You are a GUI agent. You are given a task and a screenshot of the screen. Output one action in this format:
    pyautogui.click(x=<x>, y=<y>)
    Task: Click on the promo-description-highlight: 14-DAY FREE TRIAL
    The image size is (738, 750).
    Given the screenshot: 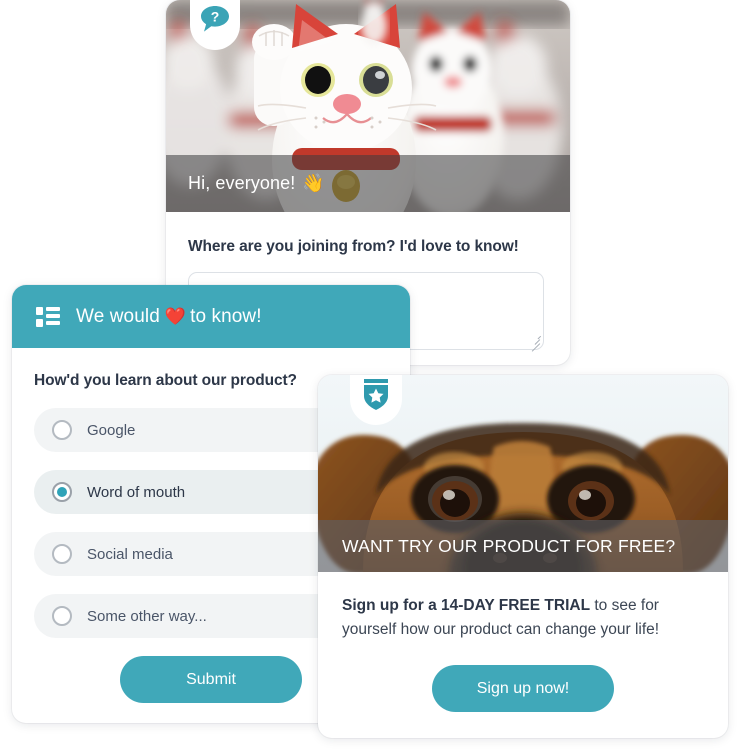 What is the action you would take?
    pyautogui.click(x=516, y=605)
    